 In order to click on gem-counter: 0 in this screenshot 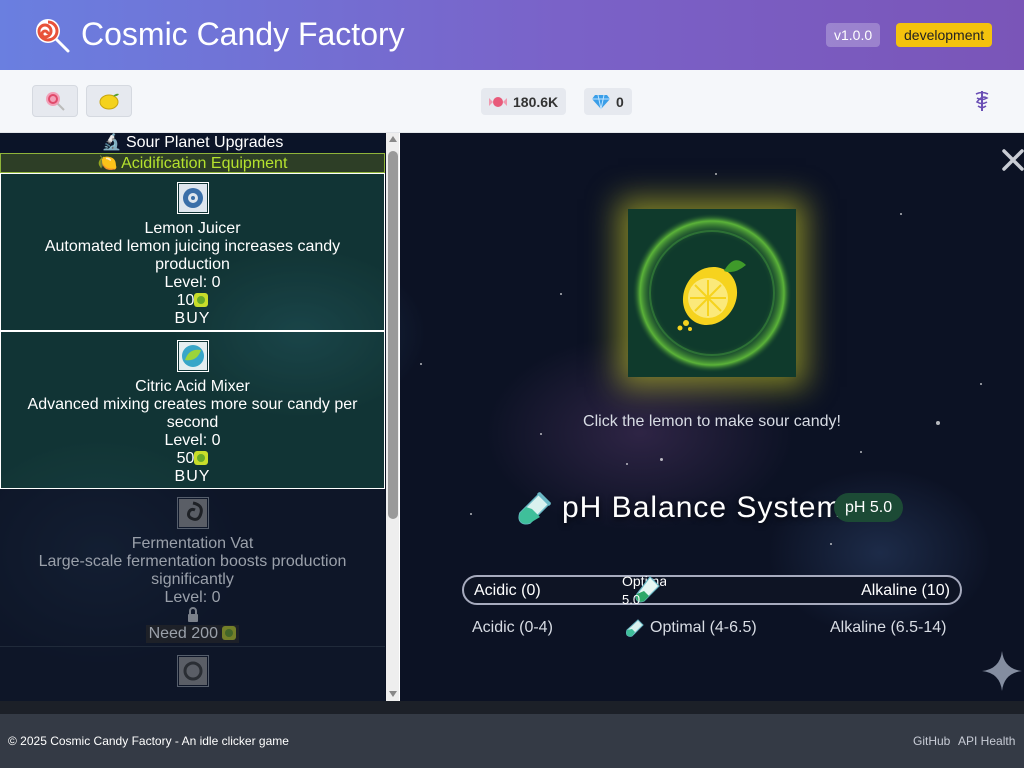, I will do `click(608, 101)`.